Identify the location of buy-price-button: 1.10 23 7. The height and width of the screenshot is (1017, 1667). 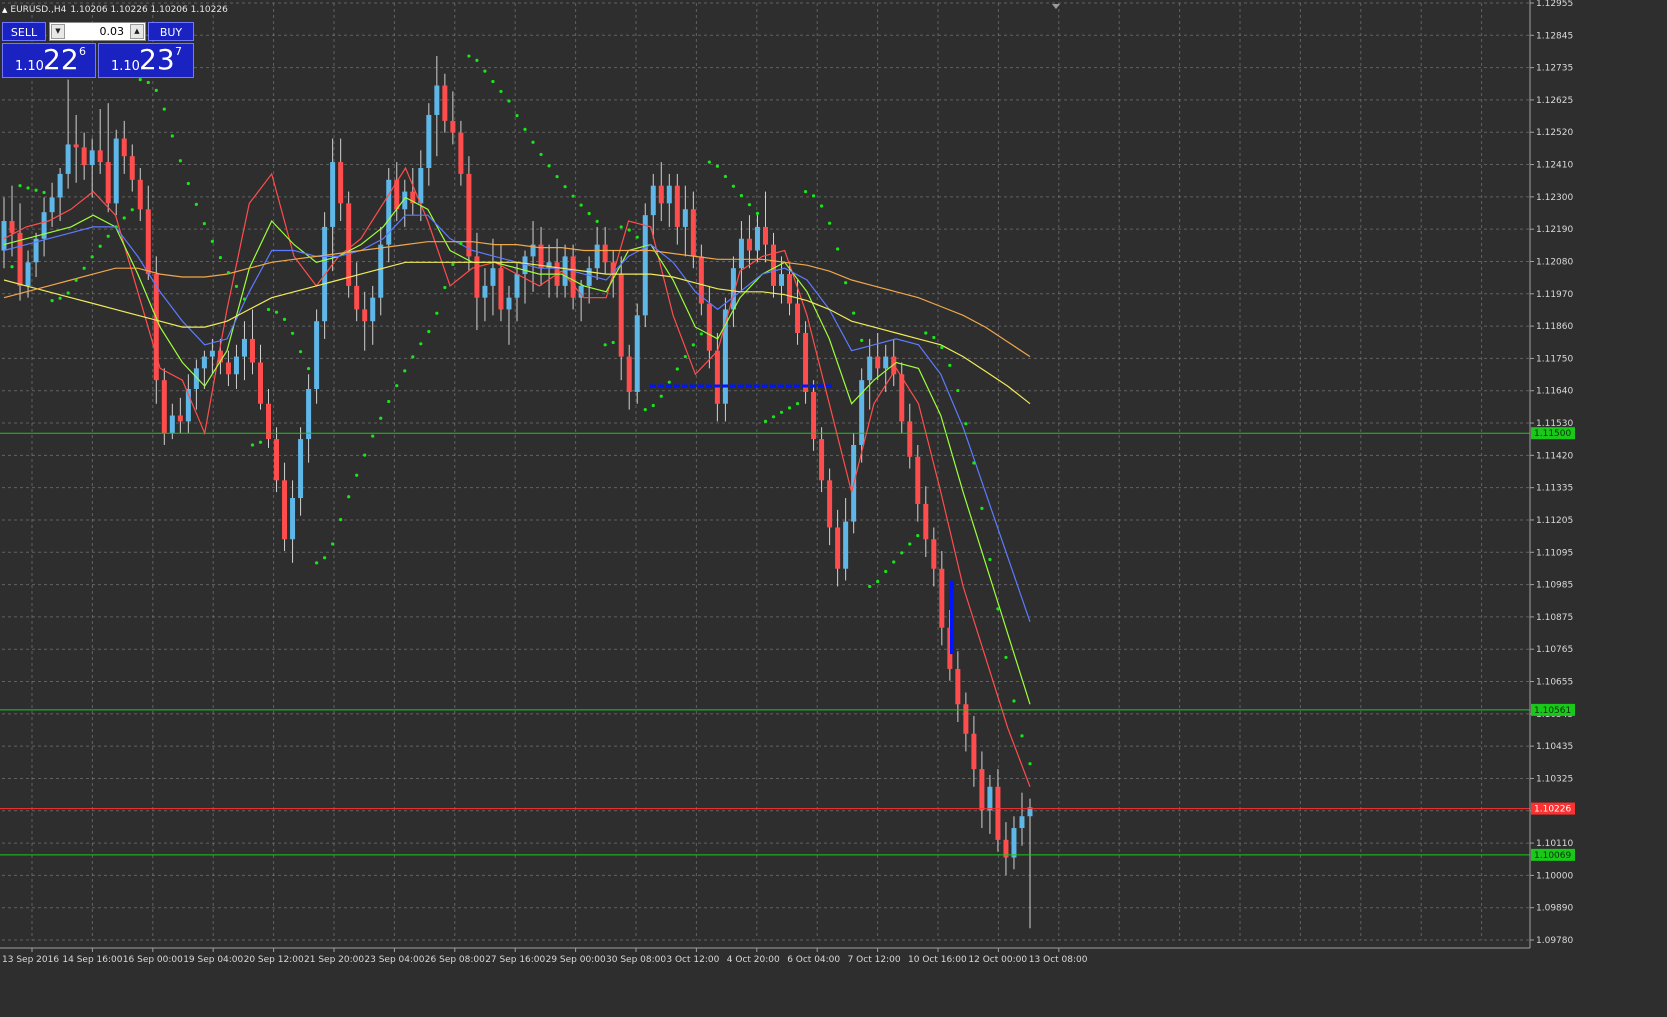
(146, 60).